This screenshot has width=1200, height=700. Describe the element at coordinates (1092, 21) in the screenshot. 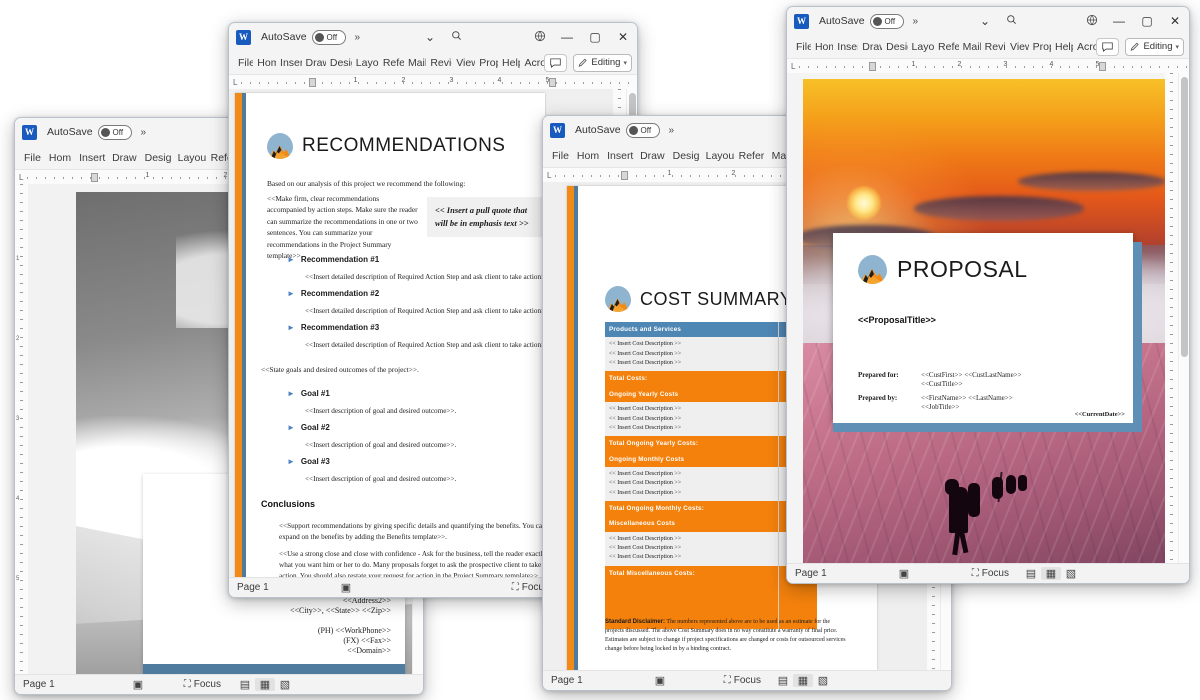

I see `account-icon` at that location.